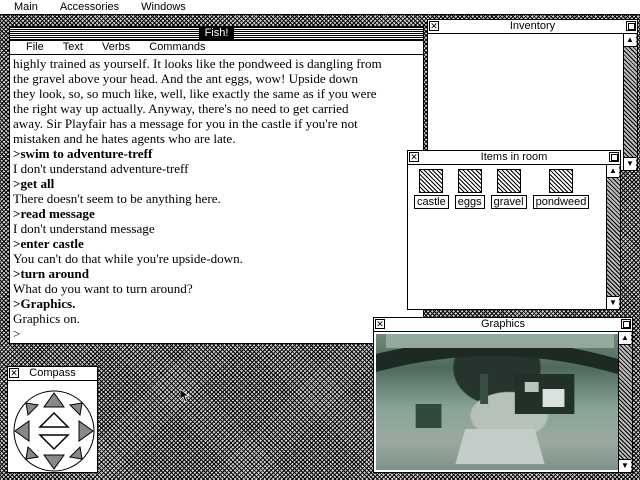  I want to click on room-item-label: pondweed, so click(561, 202).